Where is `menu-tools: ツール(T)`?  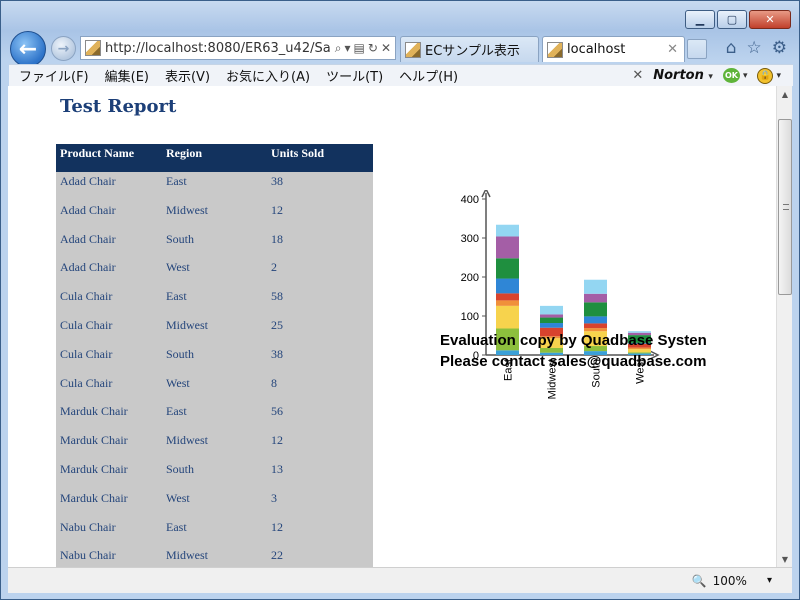
menu-tools: ツール(T) is located at coordinates (354, 75).